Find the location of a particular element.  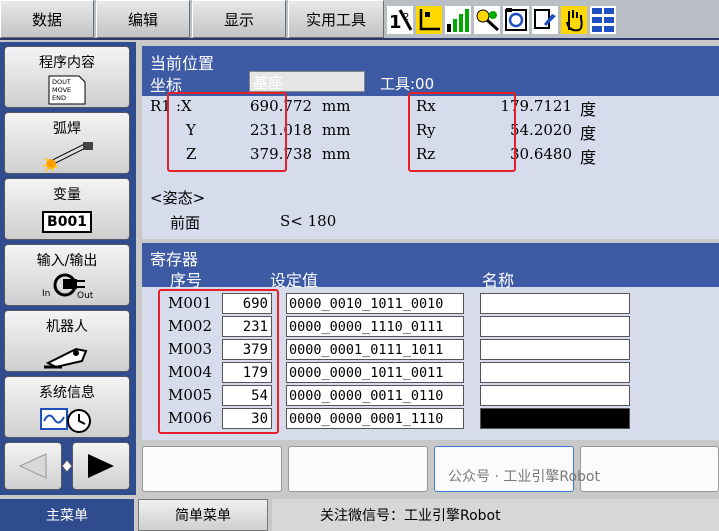

arrow-left-icon is located at coordinates (32, 466).